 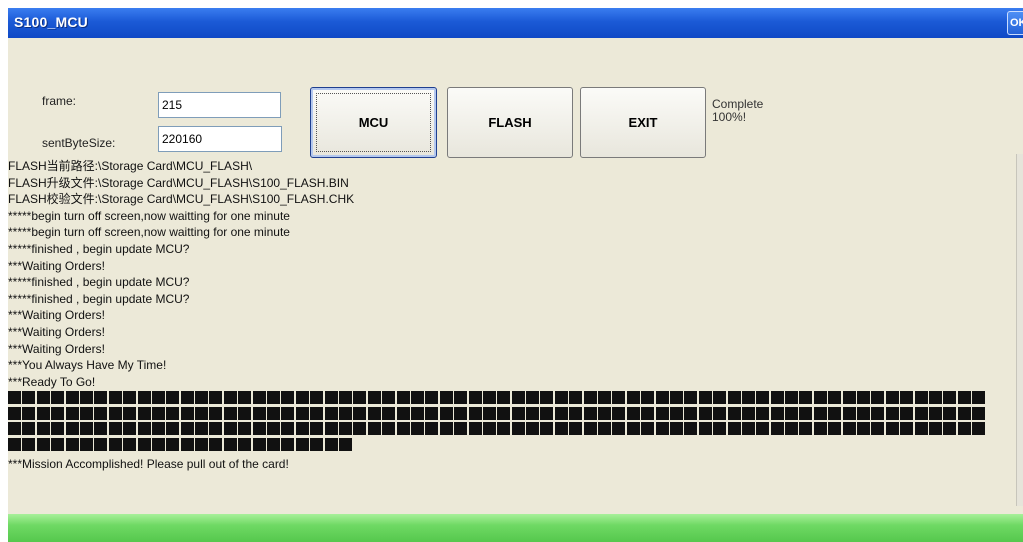 I want to click on flash-button: FLASH, so click(x=510, y=122).